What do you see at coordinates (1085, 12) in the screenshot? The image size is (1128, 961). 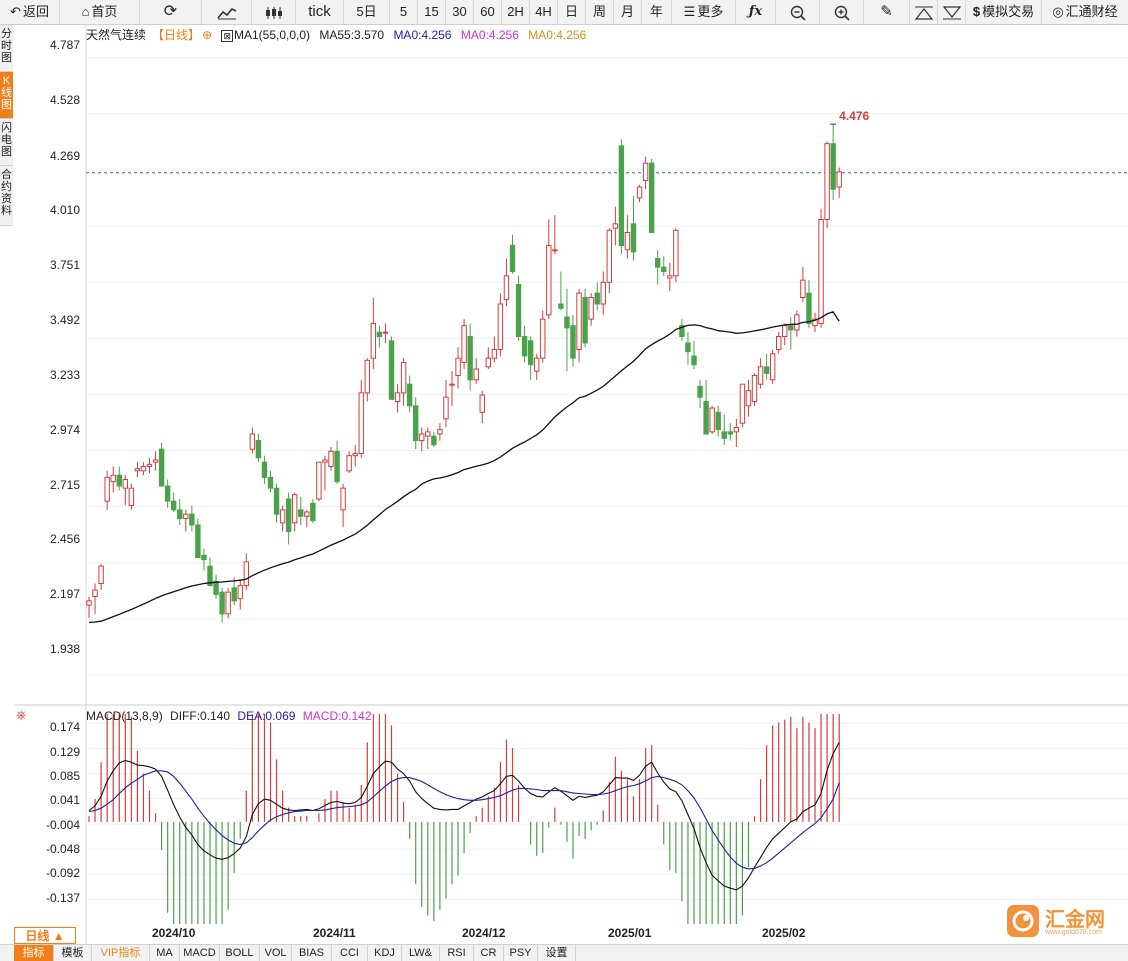 I see `brand-link: ◎ 汇通财经` at bounding box center [1085, 12].